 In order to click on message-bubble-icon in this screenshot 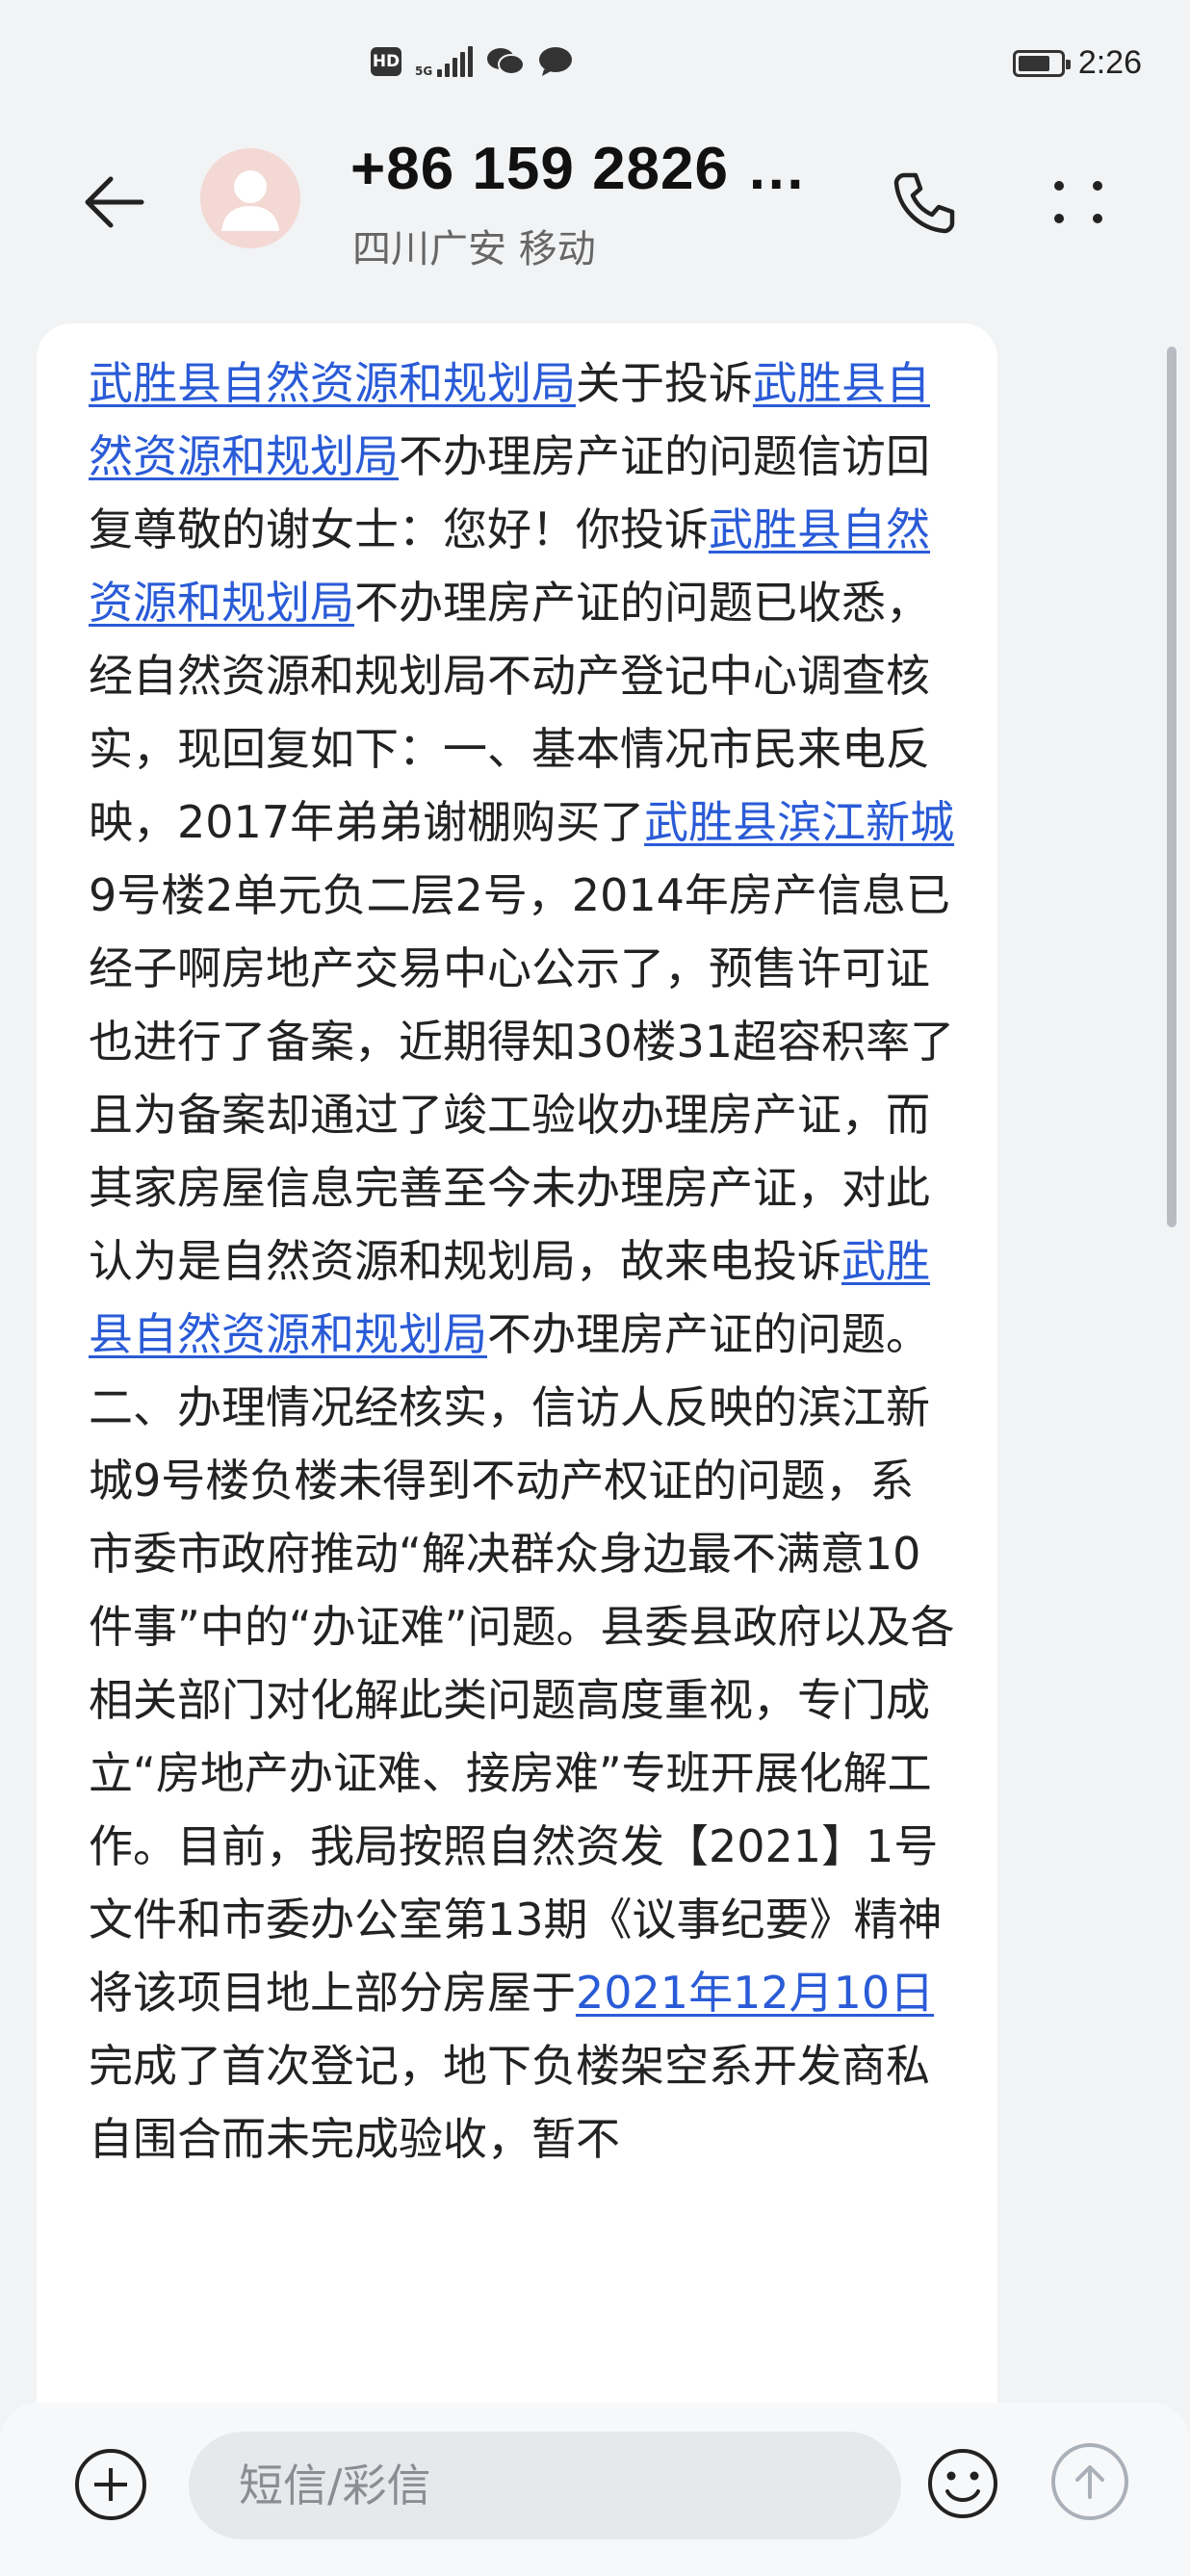, I will do `click(556, 62)`.